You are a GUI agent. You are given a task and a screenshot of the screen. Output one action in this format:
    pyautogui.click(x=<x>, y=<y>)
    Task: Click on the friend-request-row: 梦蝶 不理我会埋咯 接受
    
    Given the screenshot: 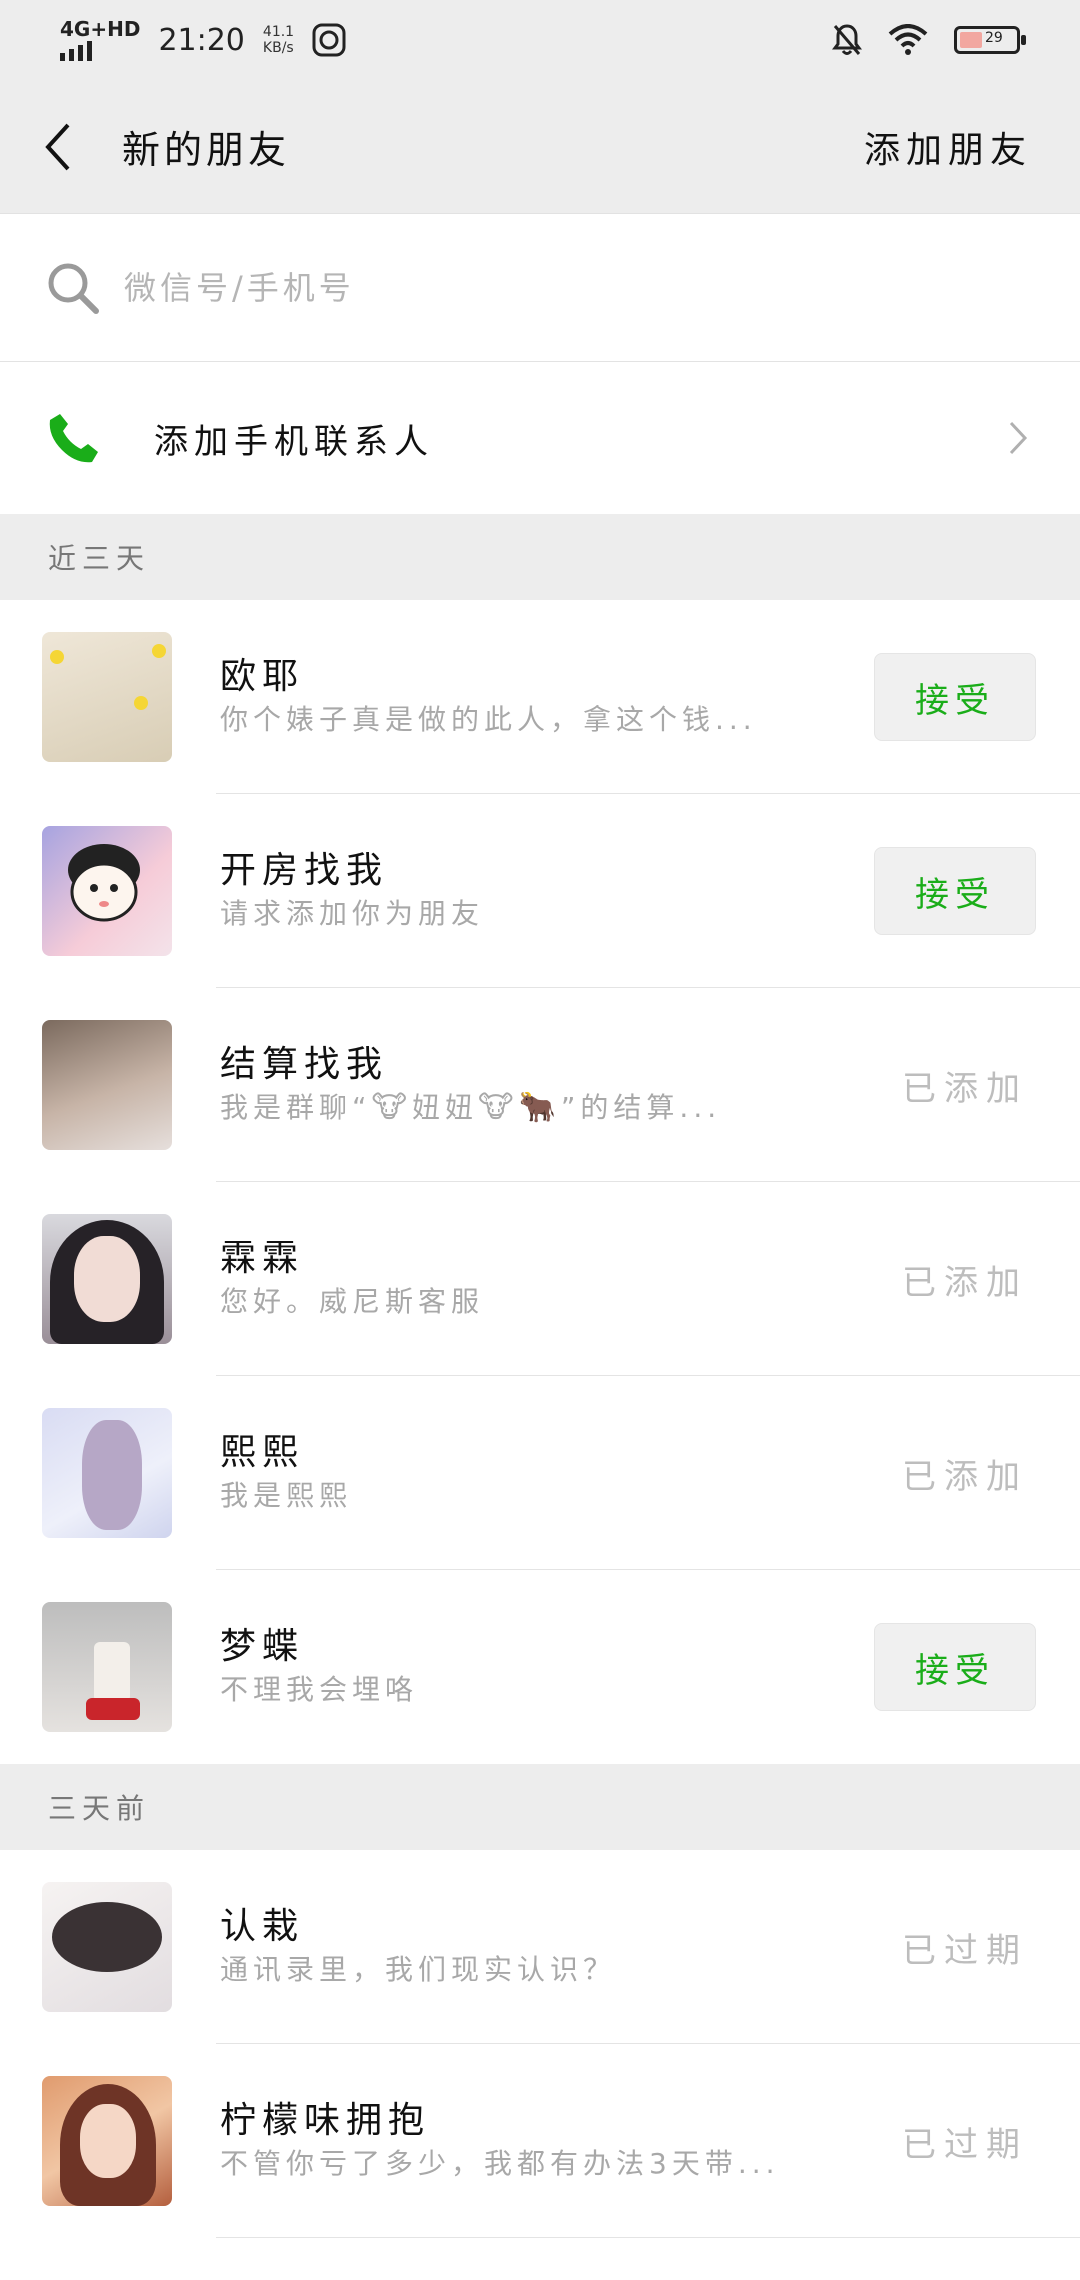 What is the action you would take?
    pyautogui.click(x=540, y=1667)
    